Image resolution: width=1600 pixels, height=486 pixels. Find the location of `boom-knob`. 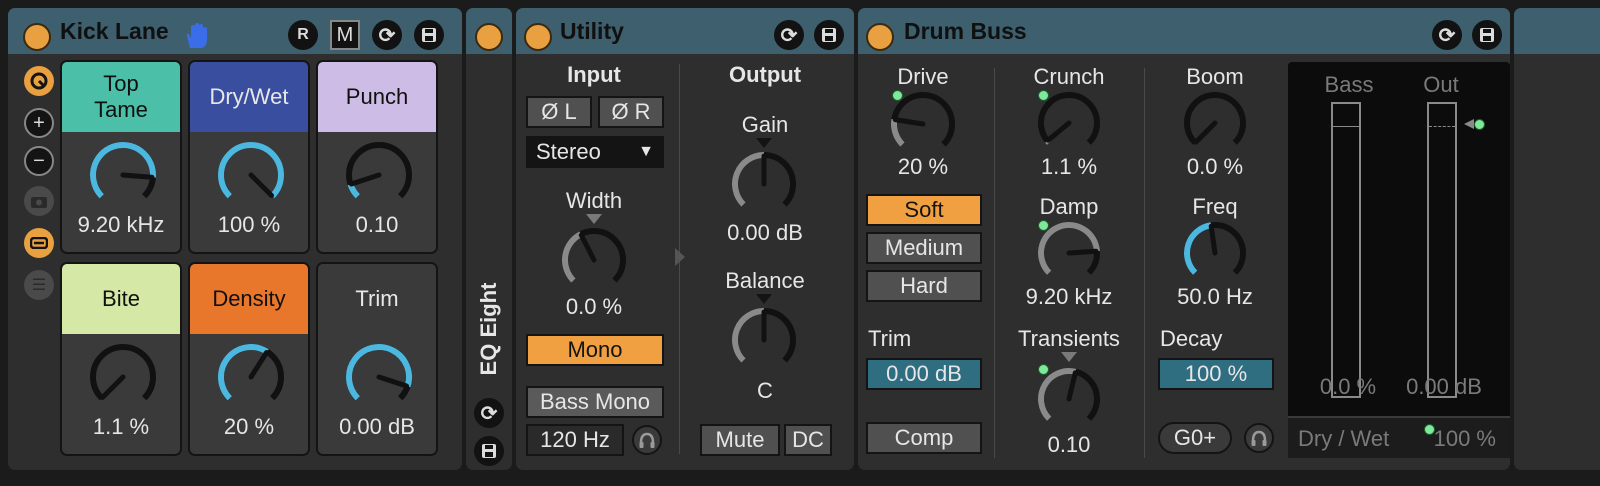

boom-knob is located at coordinates (1215, 123).